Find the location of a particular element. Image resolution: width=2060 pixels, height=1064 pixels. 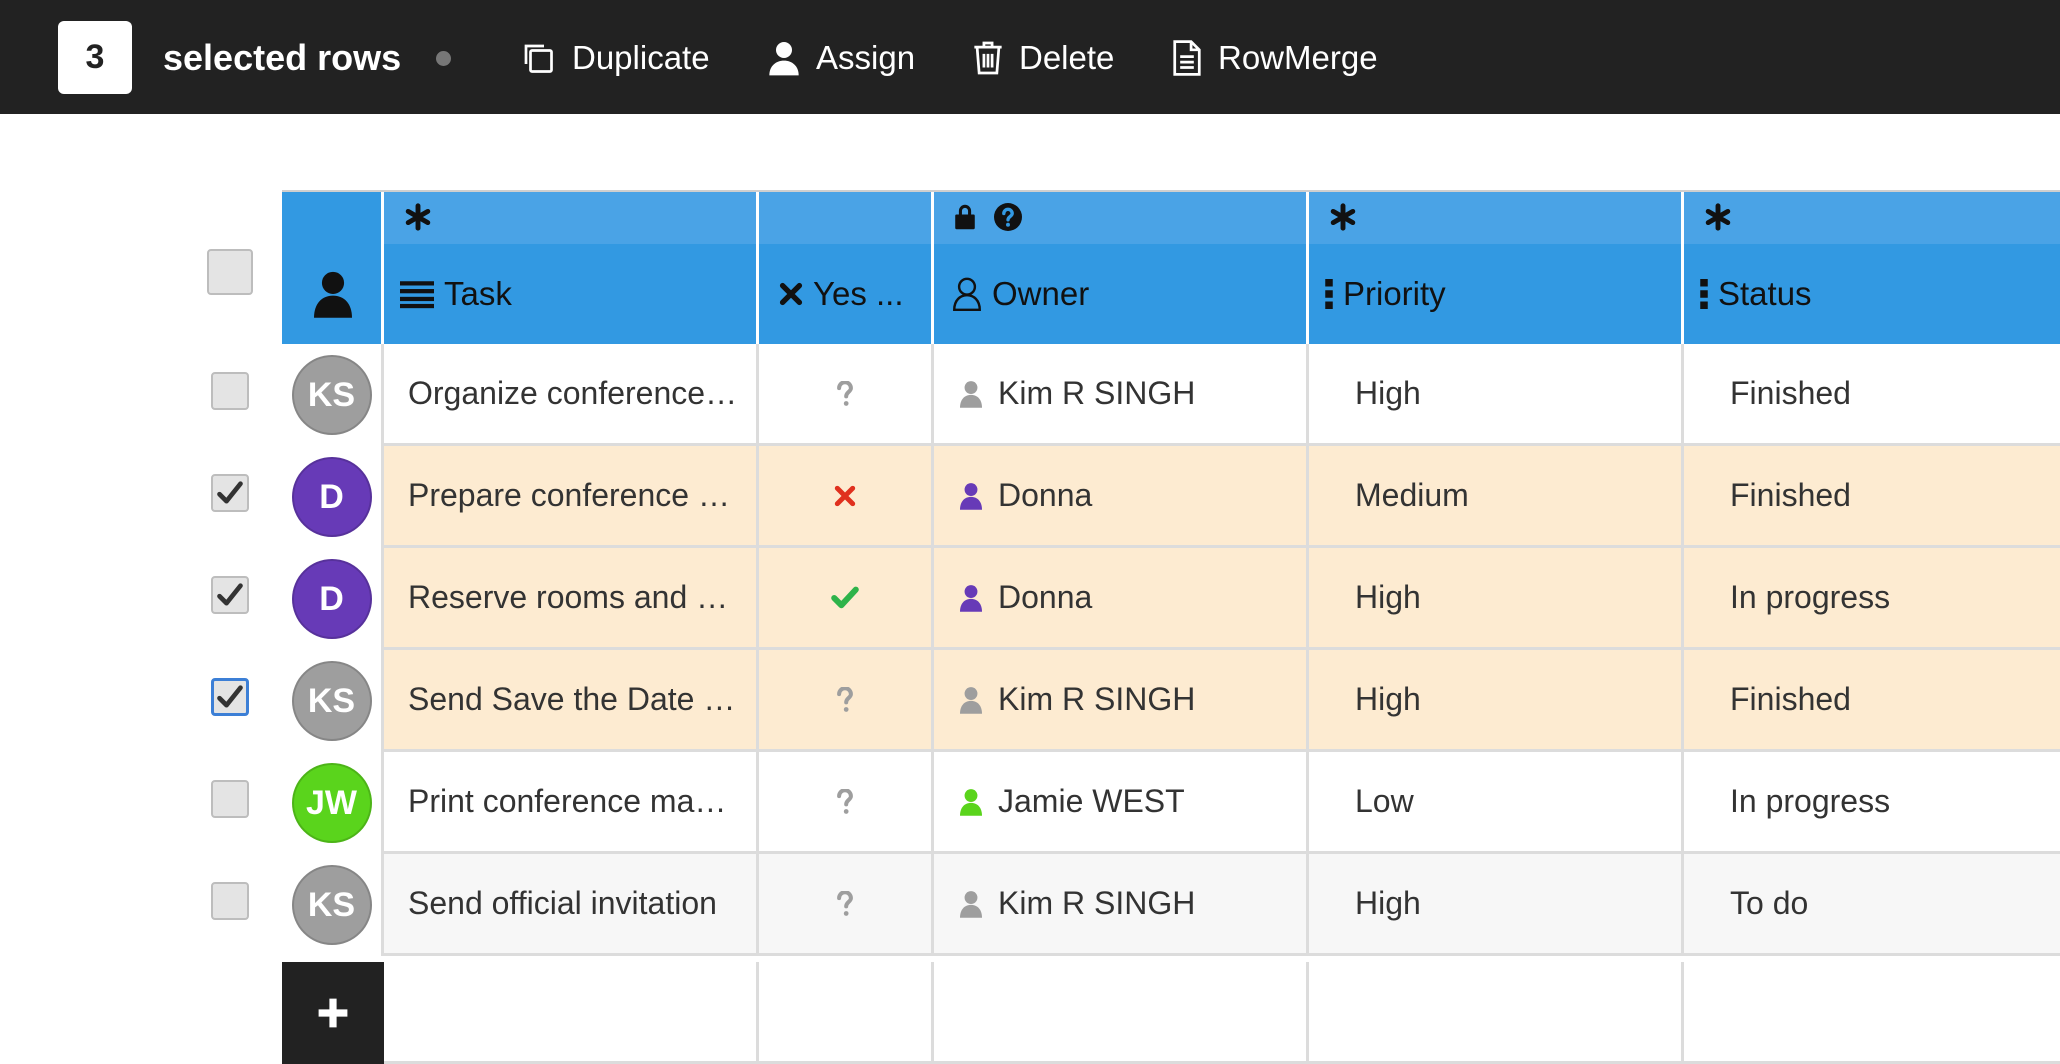

avatar-cell: D is located at coordinates (333, 497).